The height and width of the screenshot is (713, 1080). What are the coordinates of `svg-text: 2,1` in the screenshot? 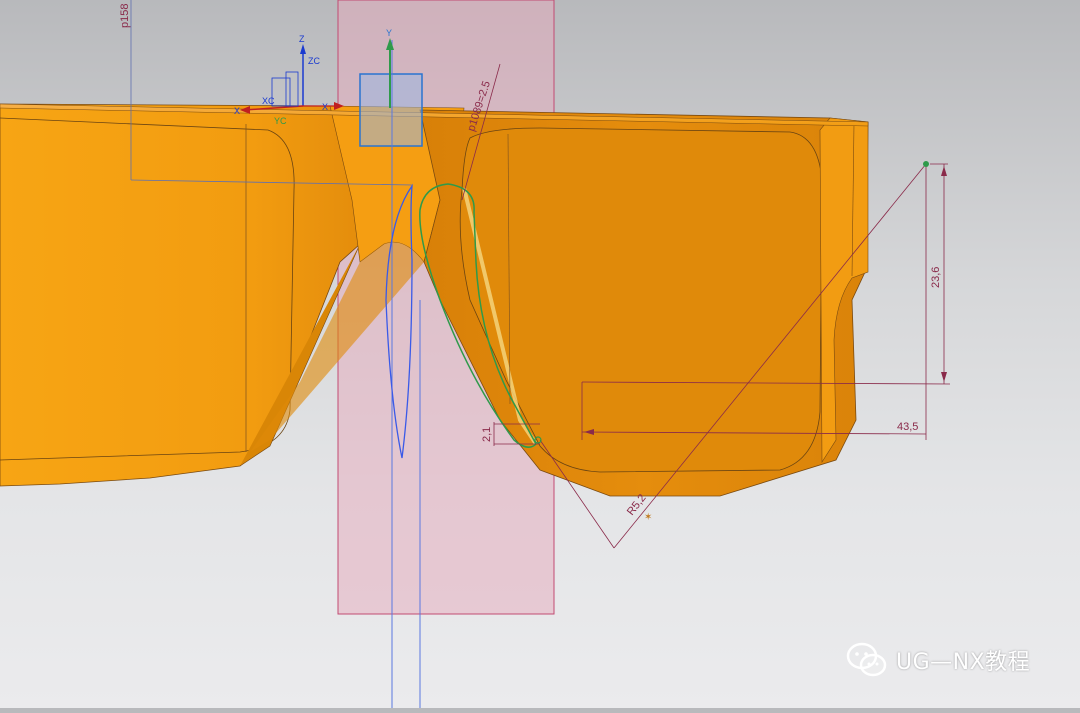 It's located at (487, 434).